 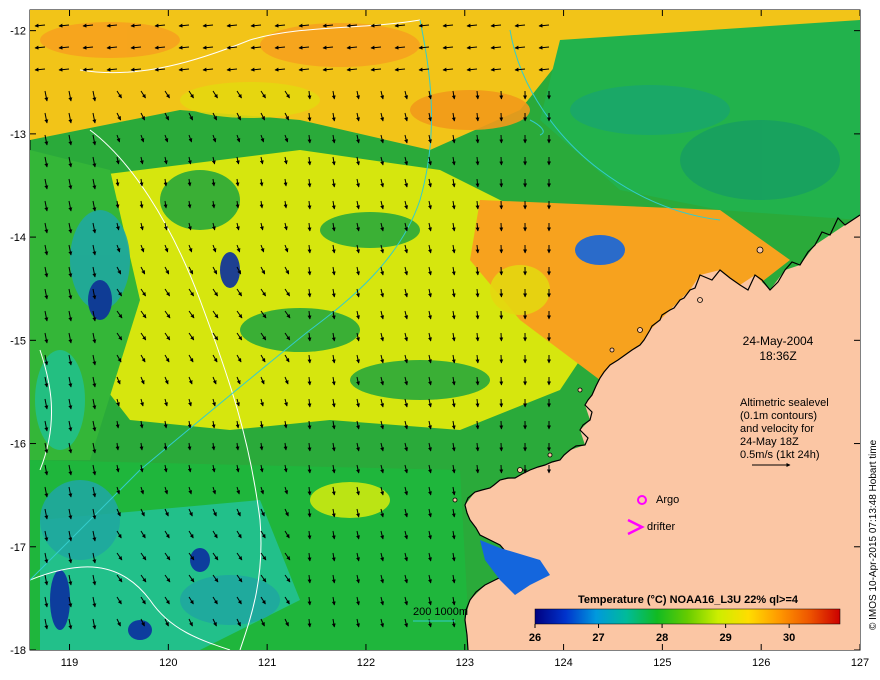 What do you see at coordinates (366, 663) in the screenshot?
I see `x-tick-label: 122` at bounding box center [366, 663].